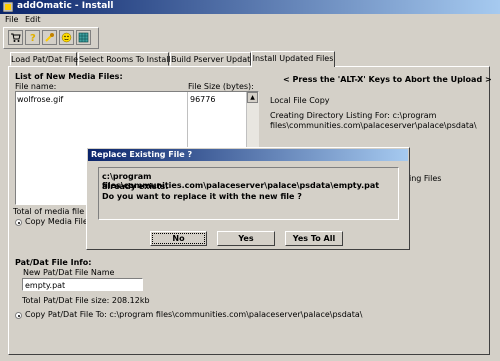 Image resolution: width=500 pixels, height=361 pixels. What do you see at coordinates (8, 7) in the screenshot?
I see `app-icon` at bounding box center [8, 7].